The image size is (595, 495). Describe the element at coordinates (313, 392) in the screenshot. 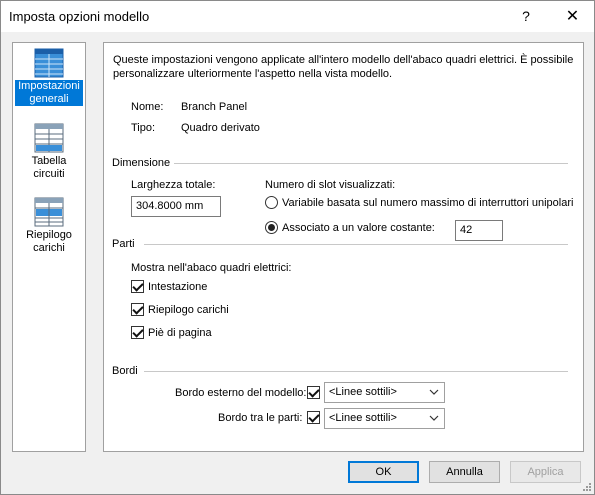

I see `outer-border-checkbox` at that location.